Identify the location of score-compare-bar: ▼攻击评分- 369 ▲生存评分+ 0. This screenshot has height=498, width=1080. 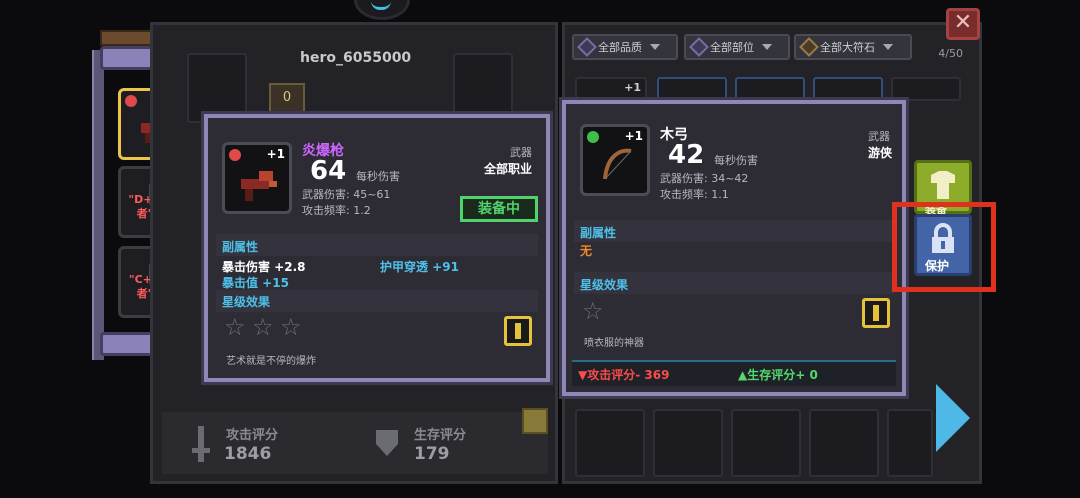
(734, 373).